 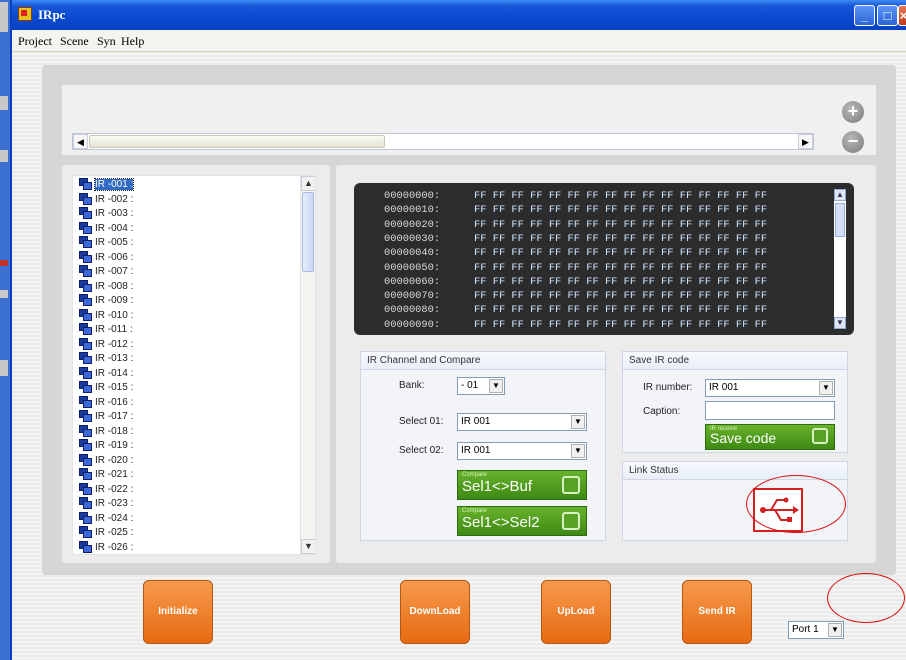 What do you see at coordinates (106, 214) in the screenshot?
I see `list-item: IR -003 :` at bounding box center [106, 214].